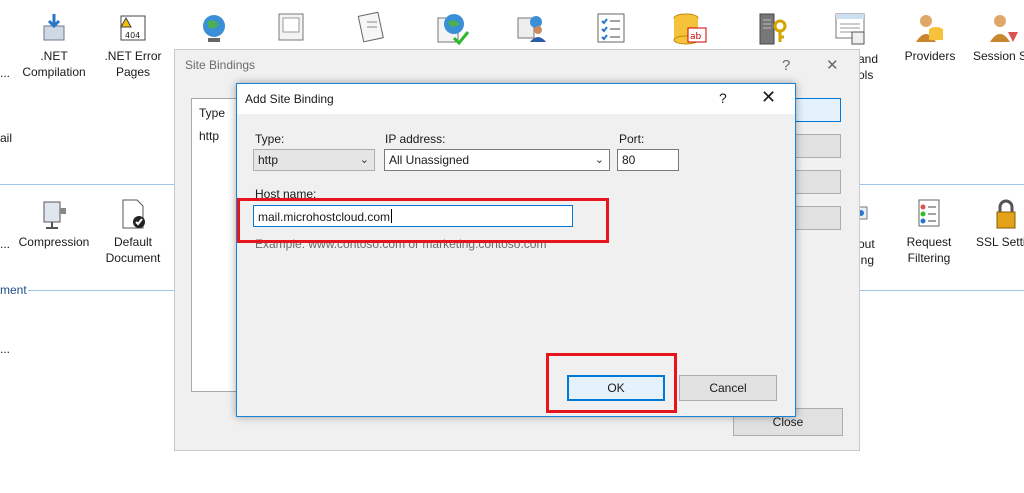 The height and width of the screenshot is (493, 1024). I want to click on default-document-icon, so click(133, 214).